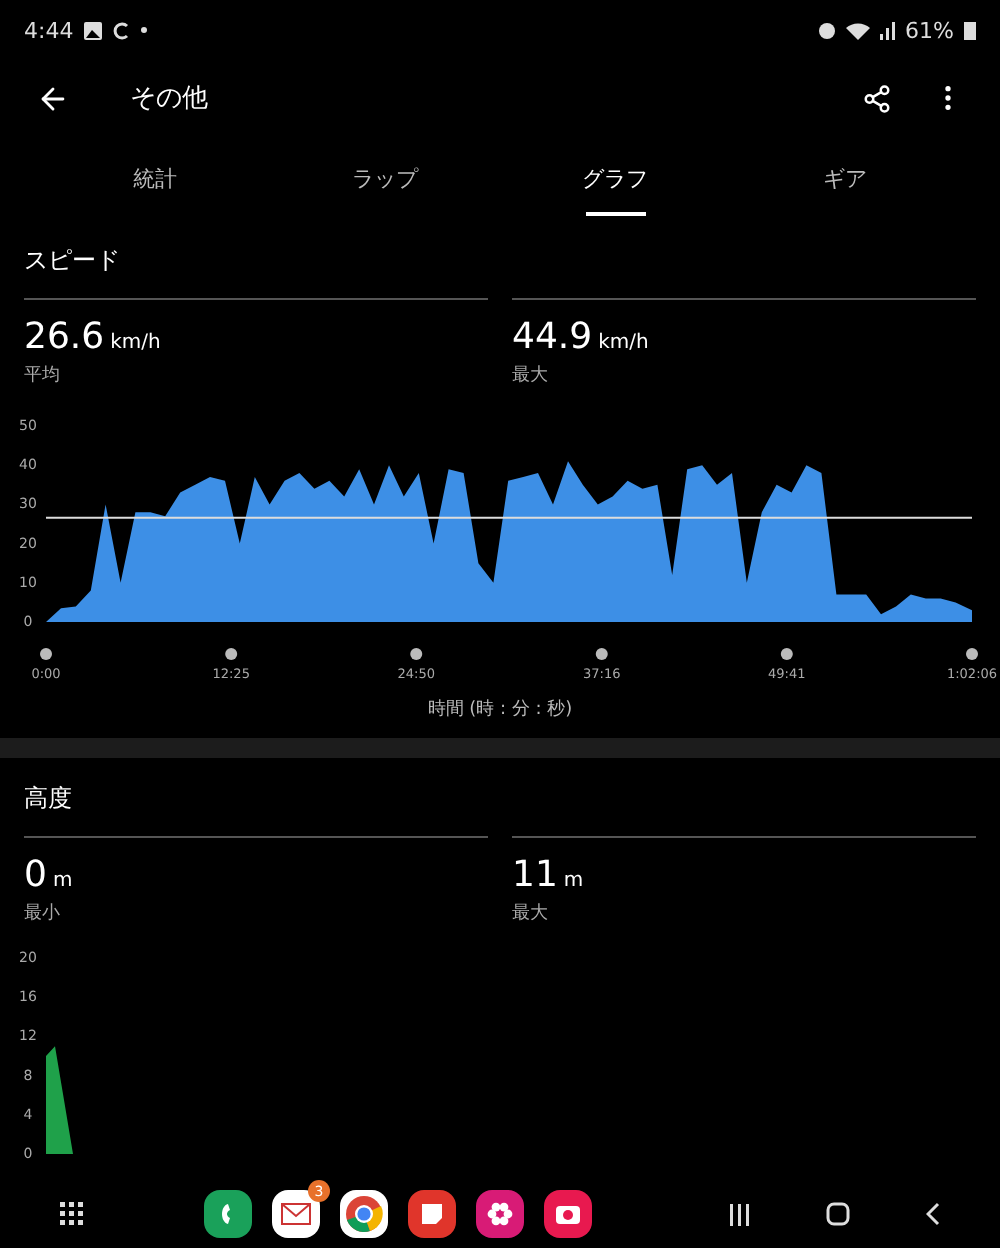 The width and height of the screenshot is (1000, 1248). I want to click on stat-value: 44.9, so click(552, 337).